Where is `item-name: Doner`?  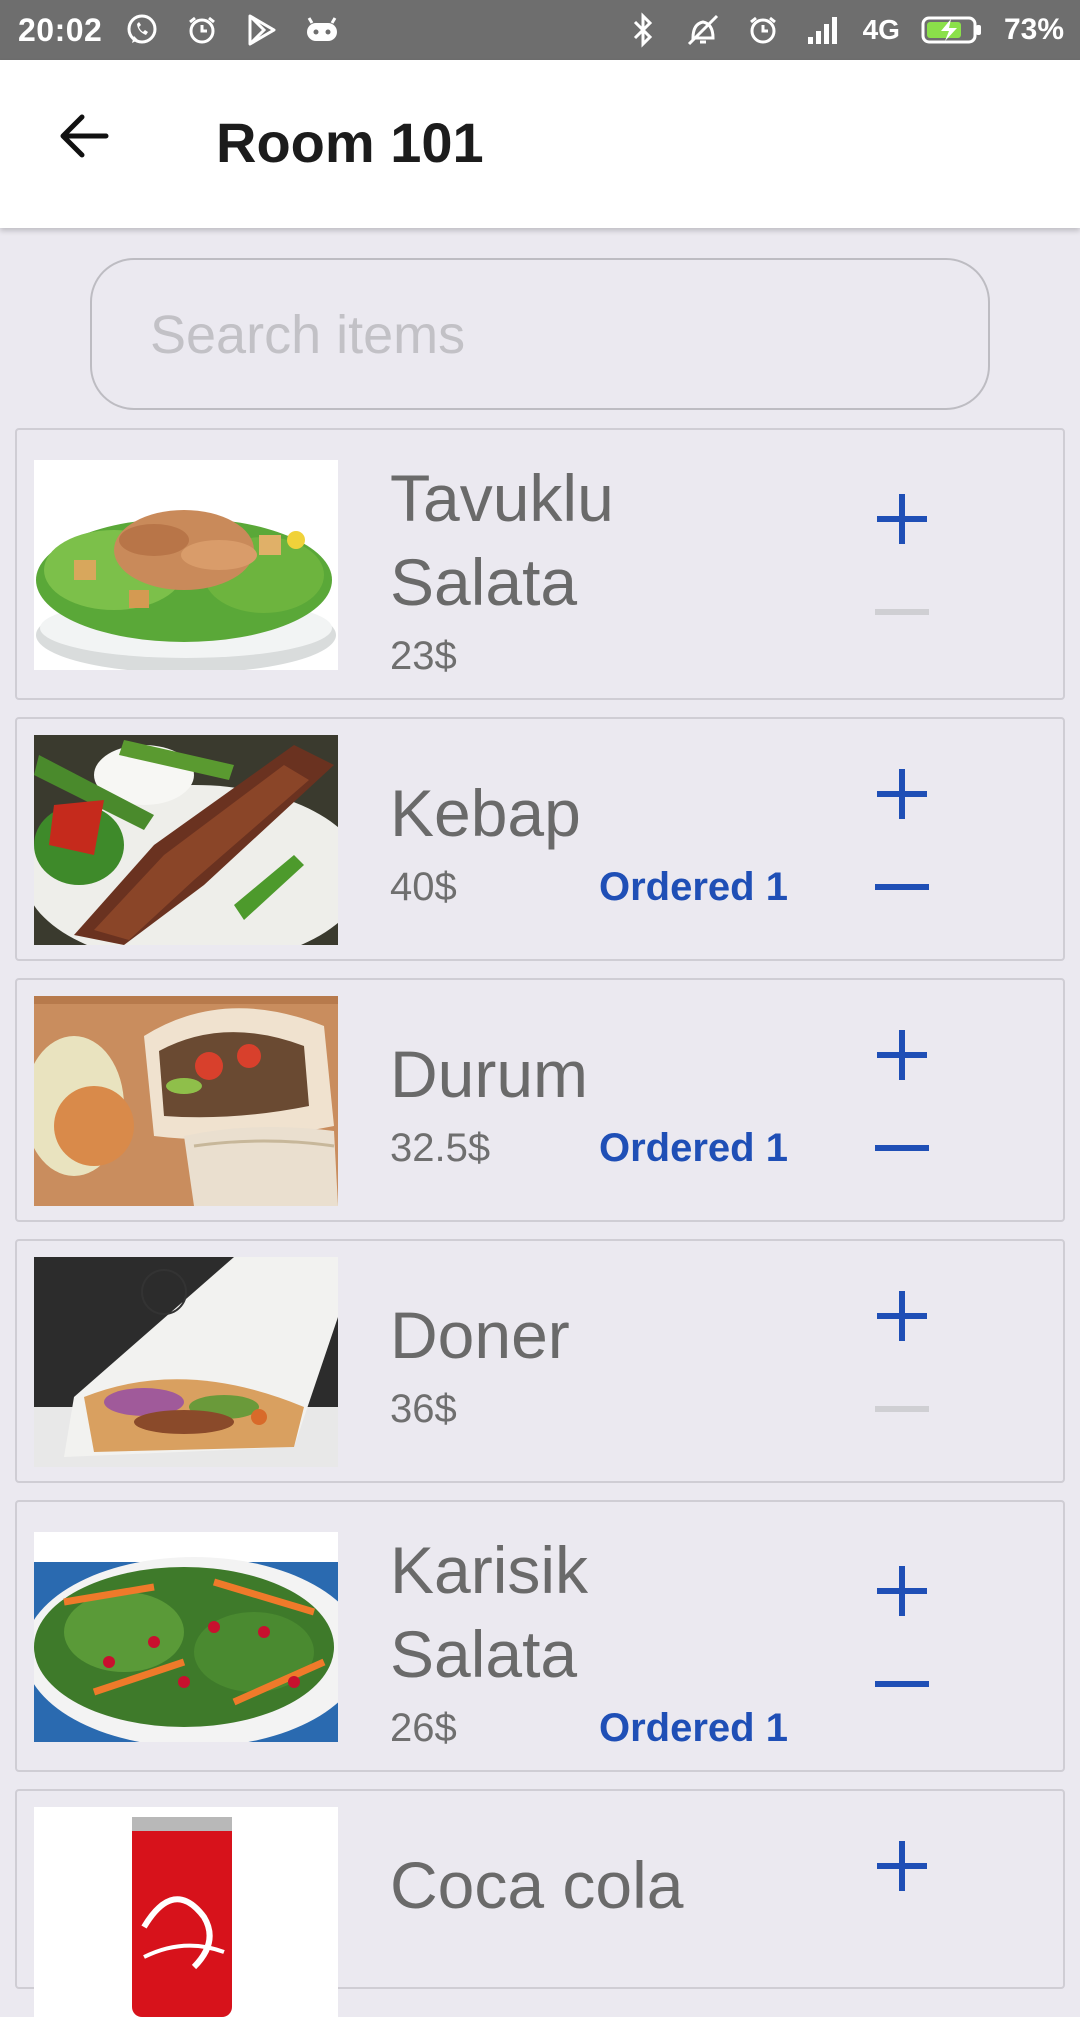 item-name: Doner is located at coordinates (480, 1335).